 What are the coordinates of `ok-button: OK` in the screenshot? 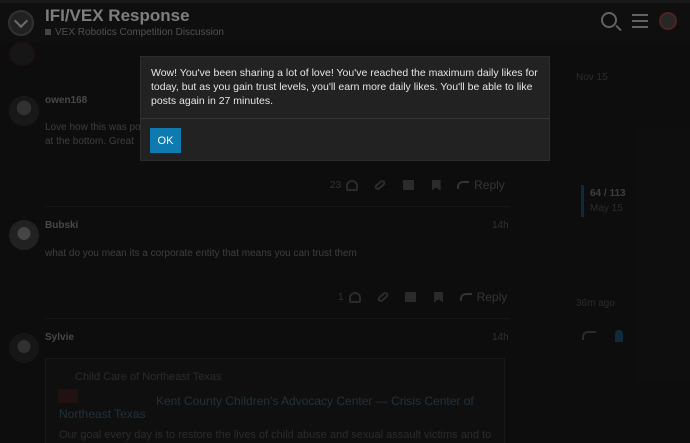 It's located at (165, 140).